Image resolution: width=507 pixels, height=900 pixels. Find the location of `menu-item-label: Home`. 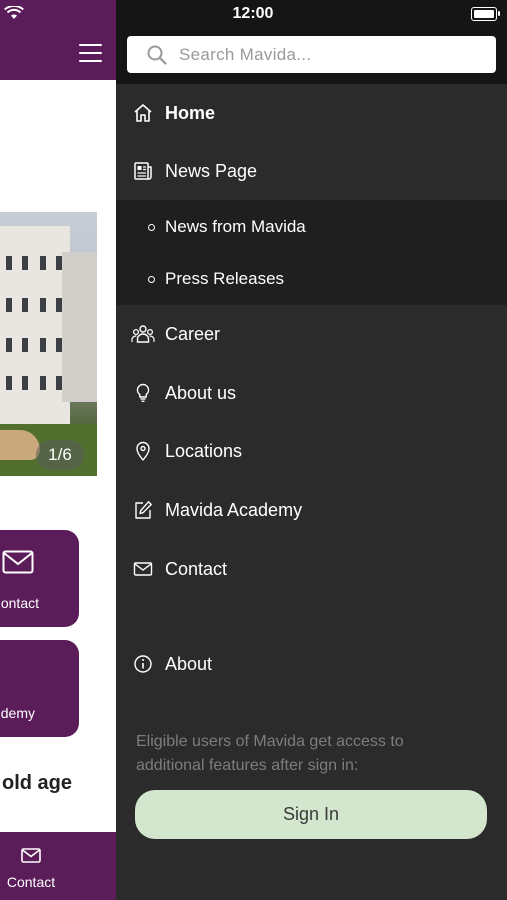

menu-item-label: Home is located at coordinates (190, 113).